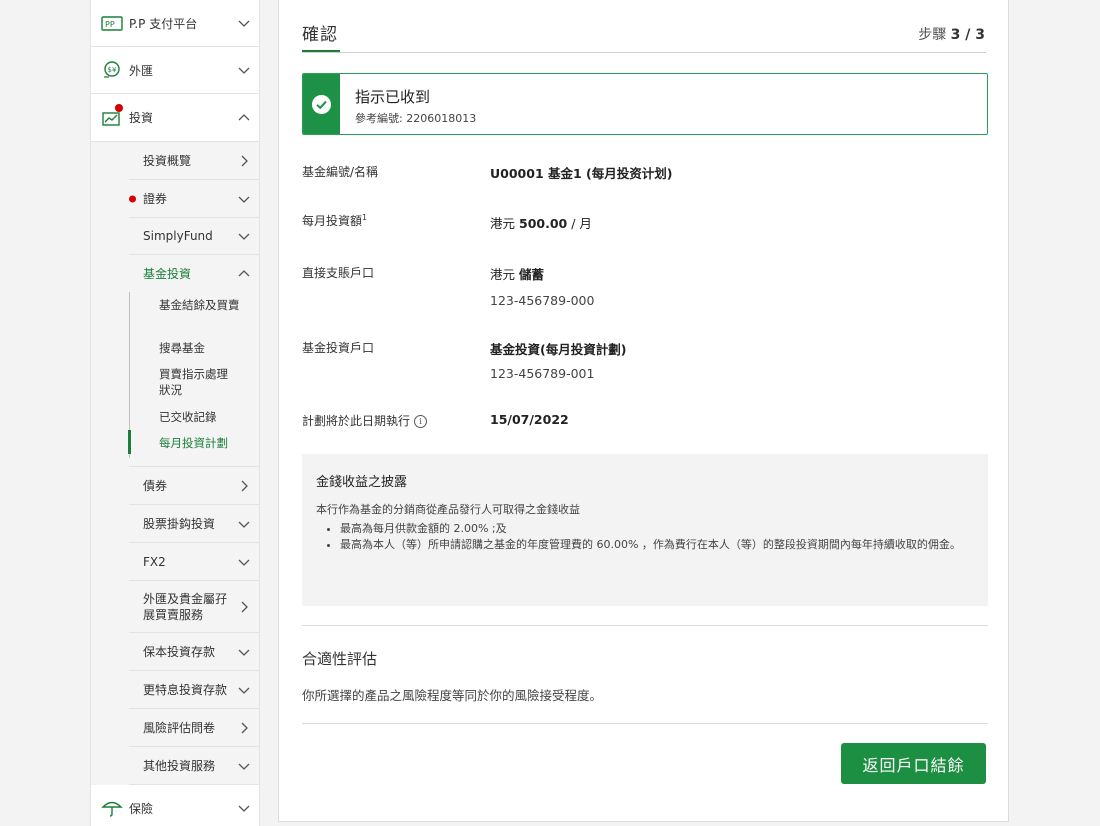 The width and height of the screenshot is (1100, 826). Describe the element at coordinates (320, 35) in the screenshot. I see `tab-confirm: 確認` at that location.